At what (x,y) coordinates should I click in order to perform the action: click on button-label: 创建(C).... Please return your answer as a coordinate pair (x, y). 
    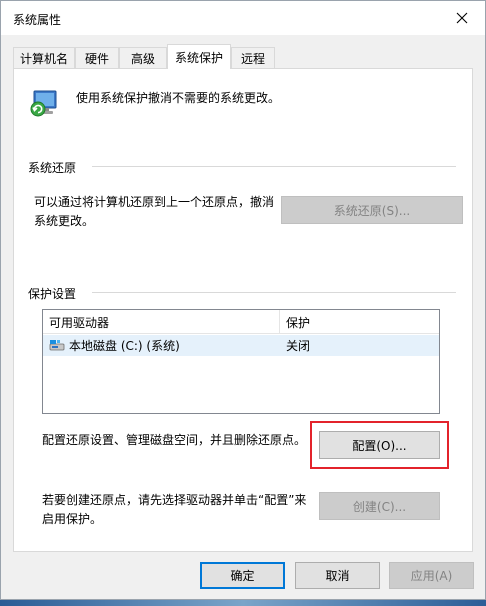
    Looking at the image, I should click on (379, 506).